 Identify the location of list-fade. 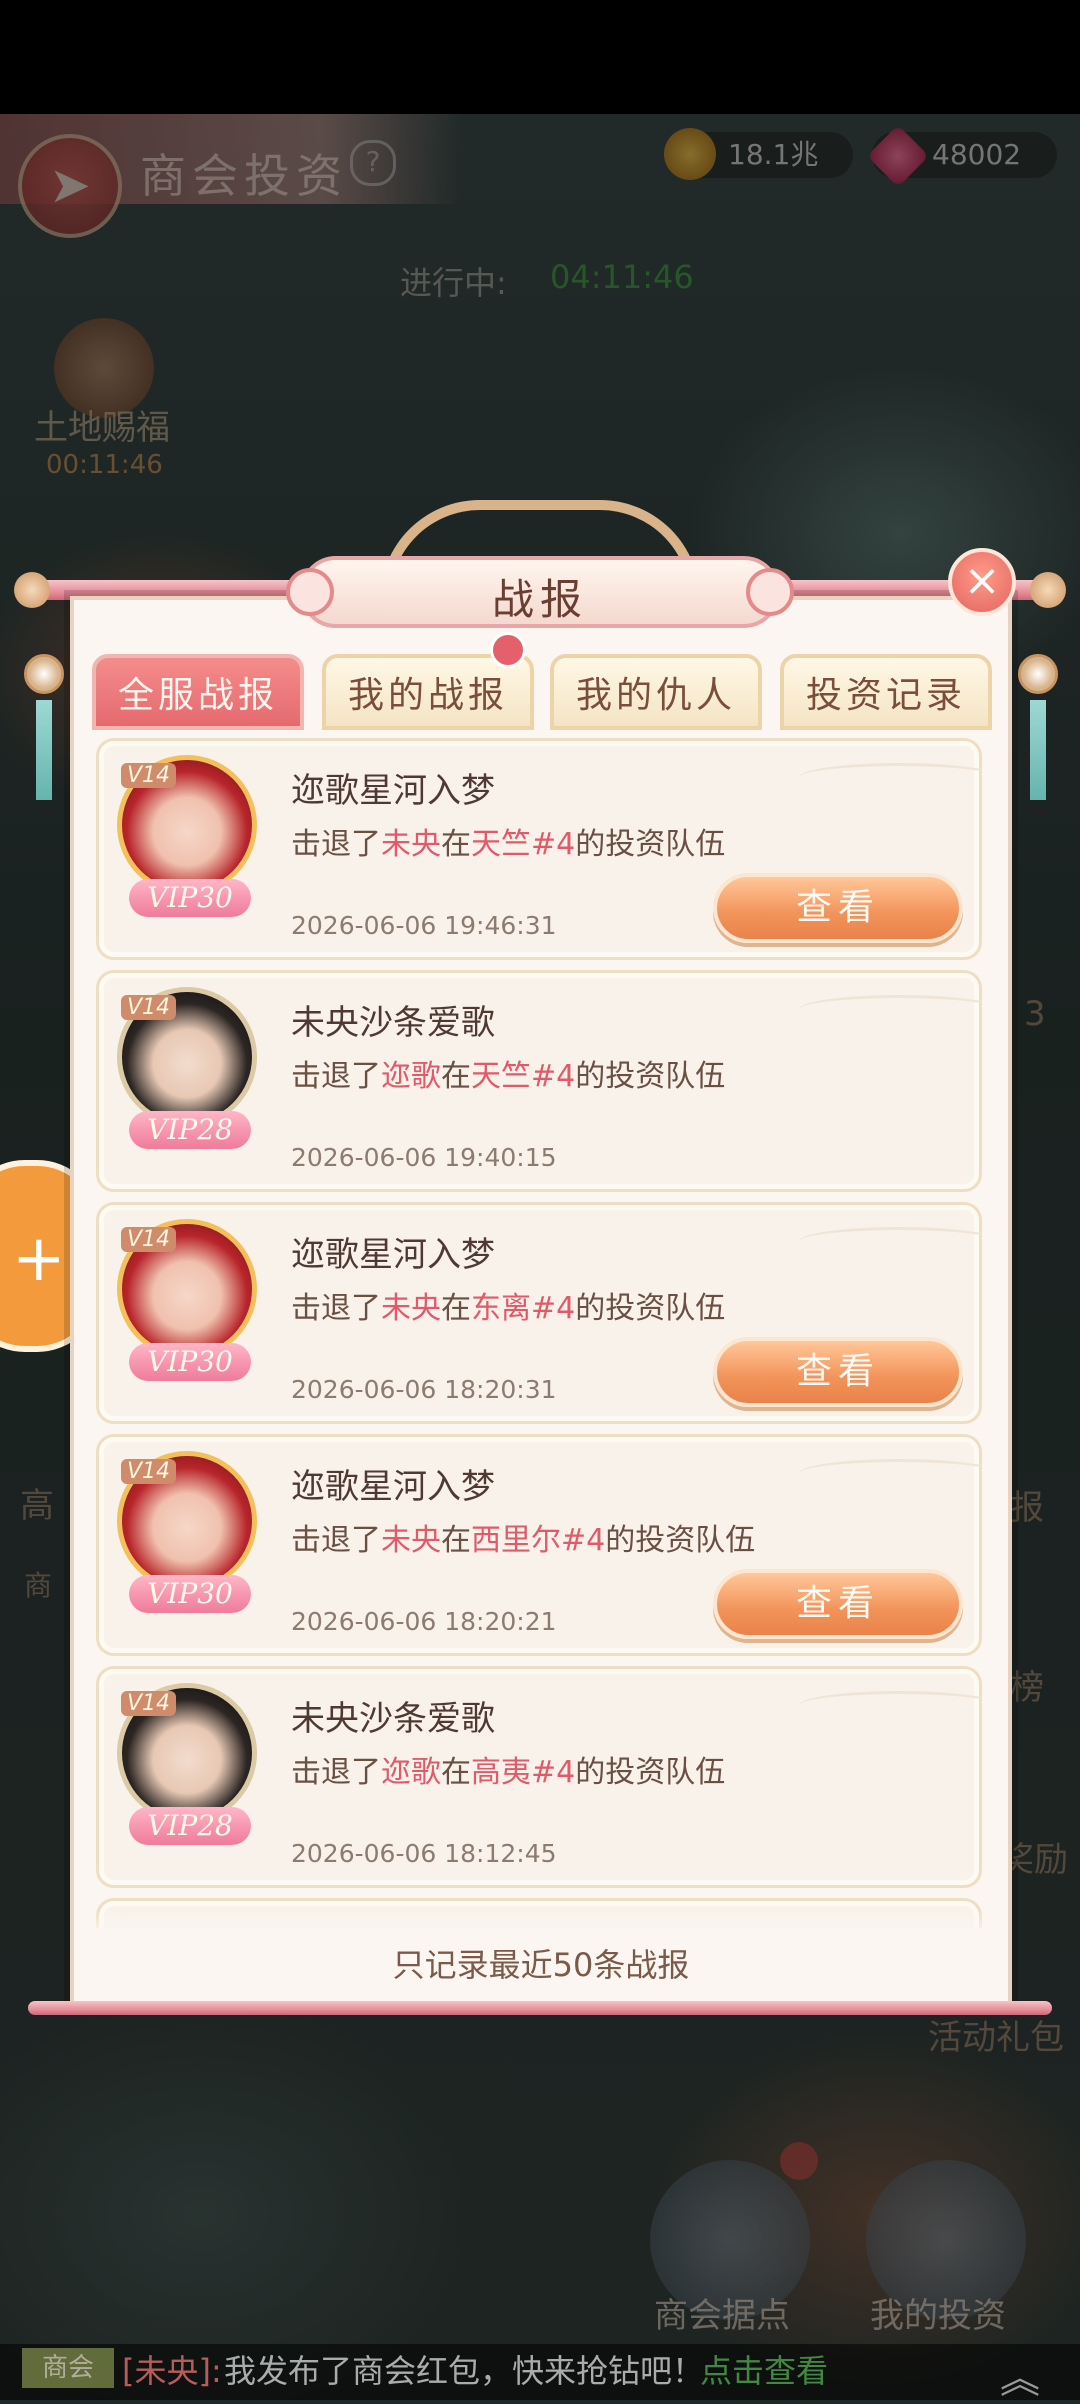
(539, 1923).